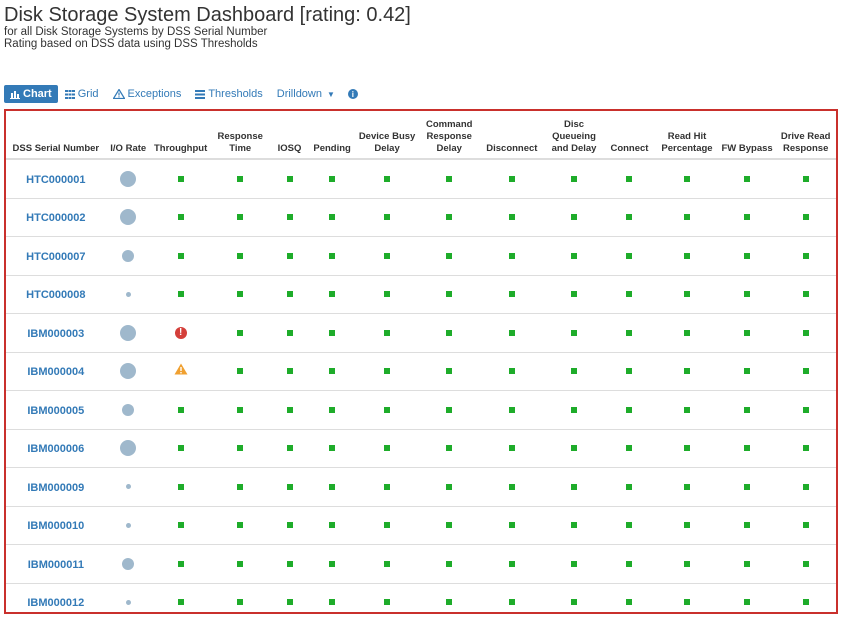 The image size is (845, 621). What do you see at coordinates (289, 135) in the screenshot?
I see `column-header: IOSQ` at bounding box center [289, 135].